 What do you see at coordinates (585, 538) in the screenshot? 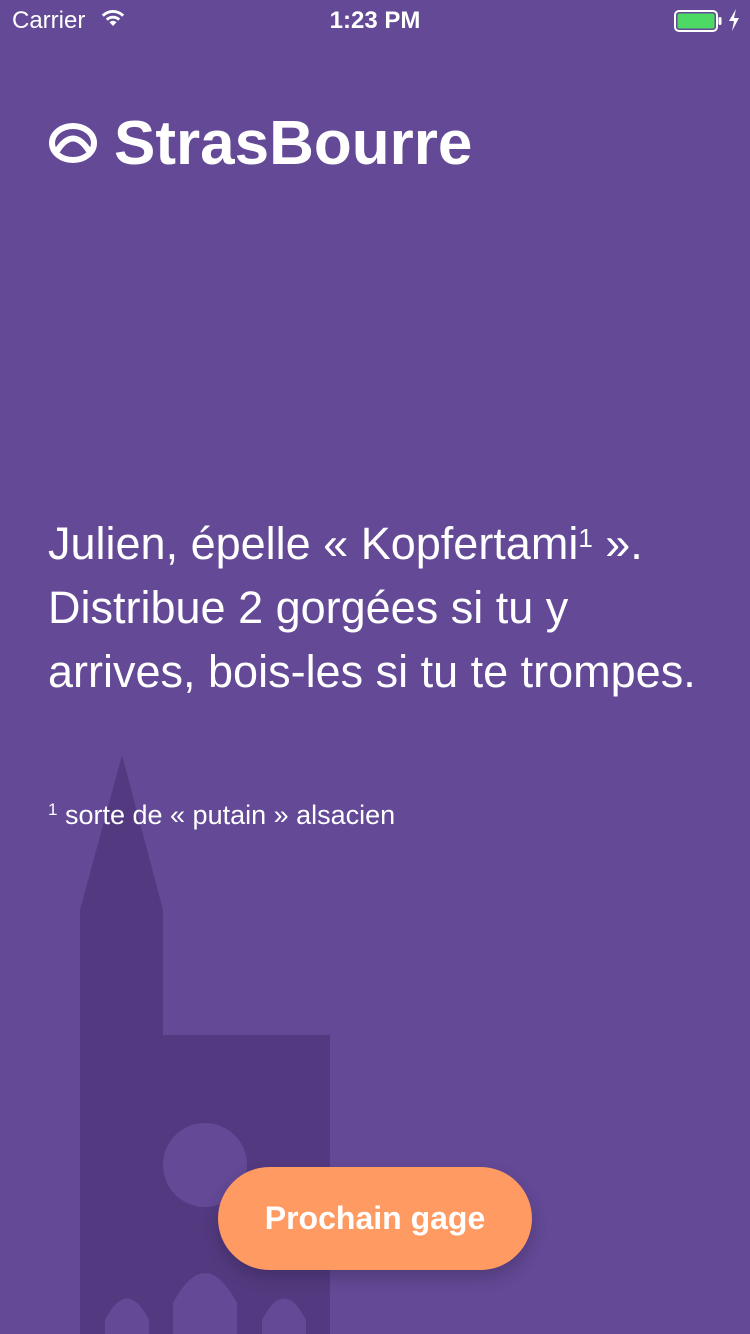
I see `footnote-reference: 1` at bounding box center [585, 538].